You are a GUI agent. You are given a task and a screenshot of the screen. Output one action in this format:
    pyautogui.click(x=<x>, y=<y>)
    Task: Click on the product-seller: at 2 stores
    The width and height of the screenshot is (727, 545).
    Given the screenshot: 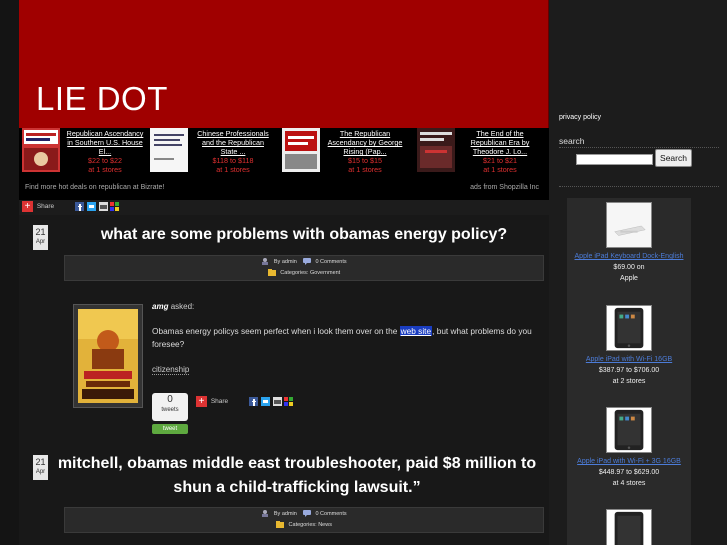 What is the action you would take?
    pyautogui.click(x=629, y=381)
    